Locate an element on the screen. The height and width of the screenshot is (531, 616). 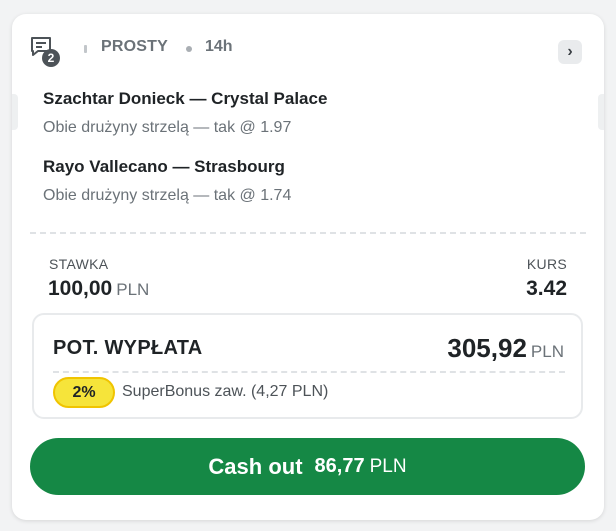
cash-out-amount: 86,77 is located at coordinates (339, 466).